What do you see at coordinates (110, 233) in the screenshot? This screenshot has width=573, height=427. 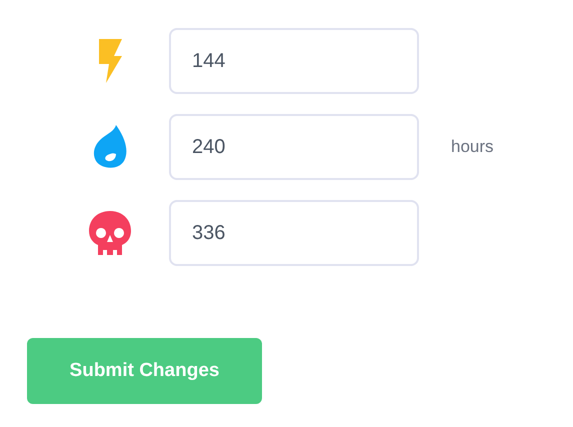 I see `skull-icon` at bounding box center [110, 233].